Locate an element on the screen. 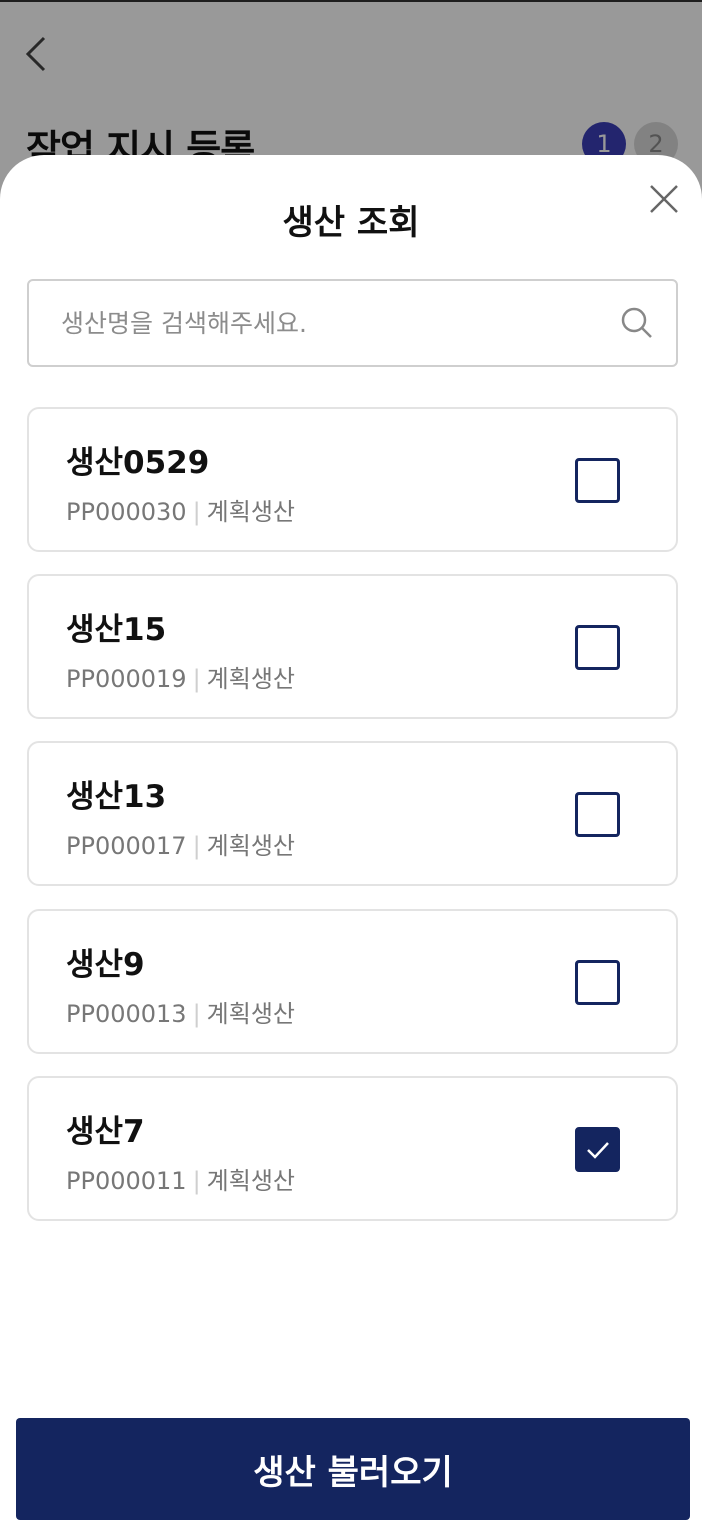 The height and width of the screenshot is (1538, 702). checkmark-icon is located at coordinates (598, 1150).